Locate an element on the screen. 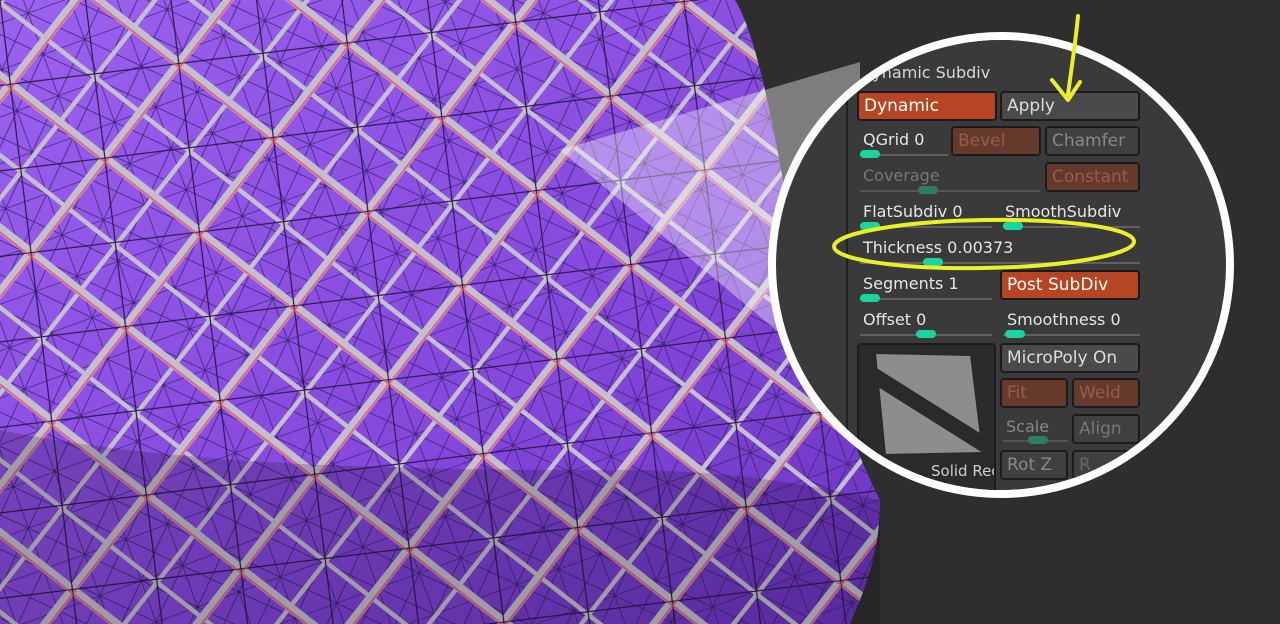 Image resolution: width=1280 pixels, height=624 pixels. annotation-overlay is located at coordinates (984, 142).